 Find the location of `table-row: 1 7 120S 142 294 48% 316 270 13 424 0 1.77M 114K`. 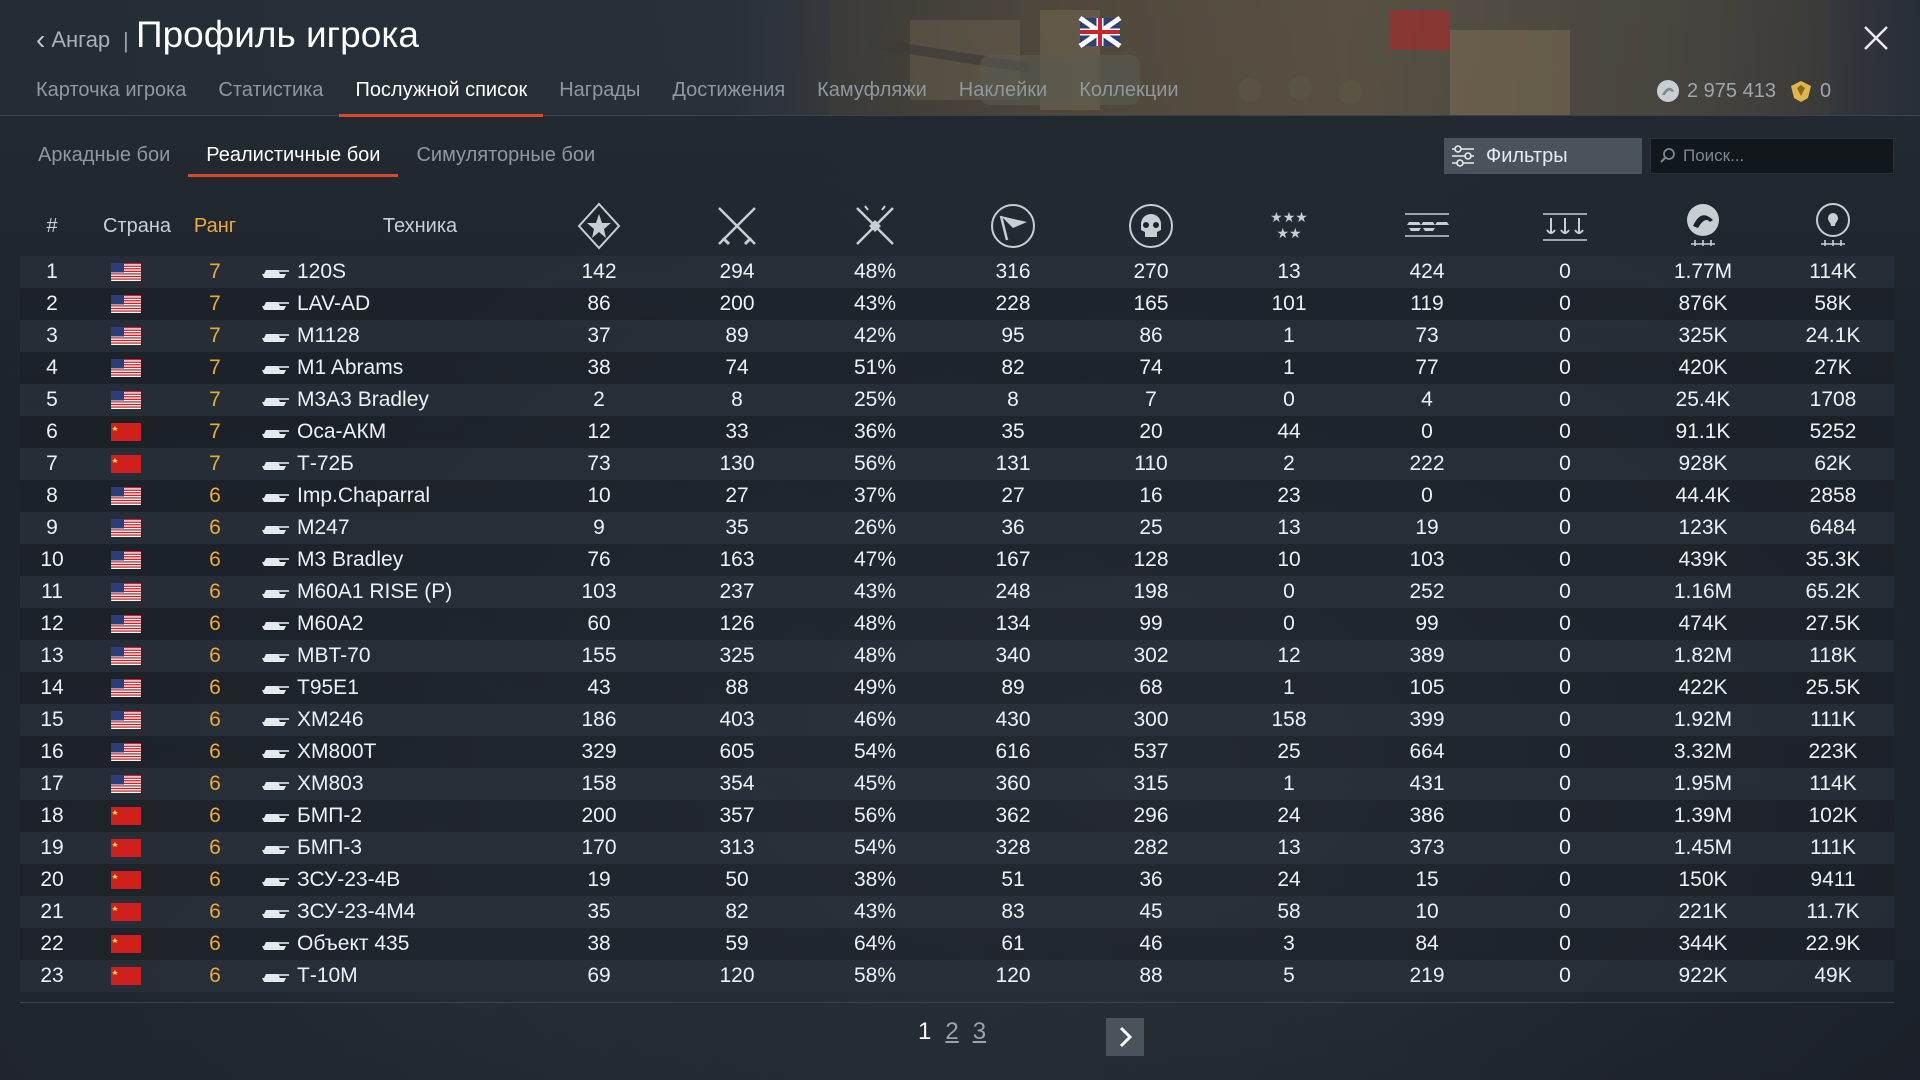

table-row: 1 7 120S 142 294 48% 316 270 13 424 0 1.77M 114K is located at coordinates (957, 272).